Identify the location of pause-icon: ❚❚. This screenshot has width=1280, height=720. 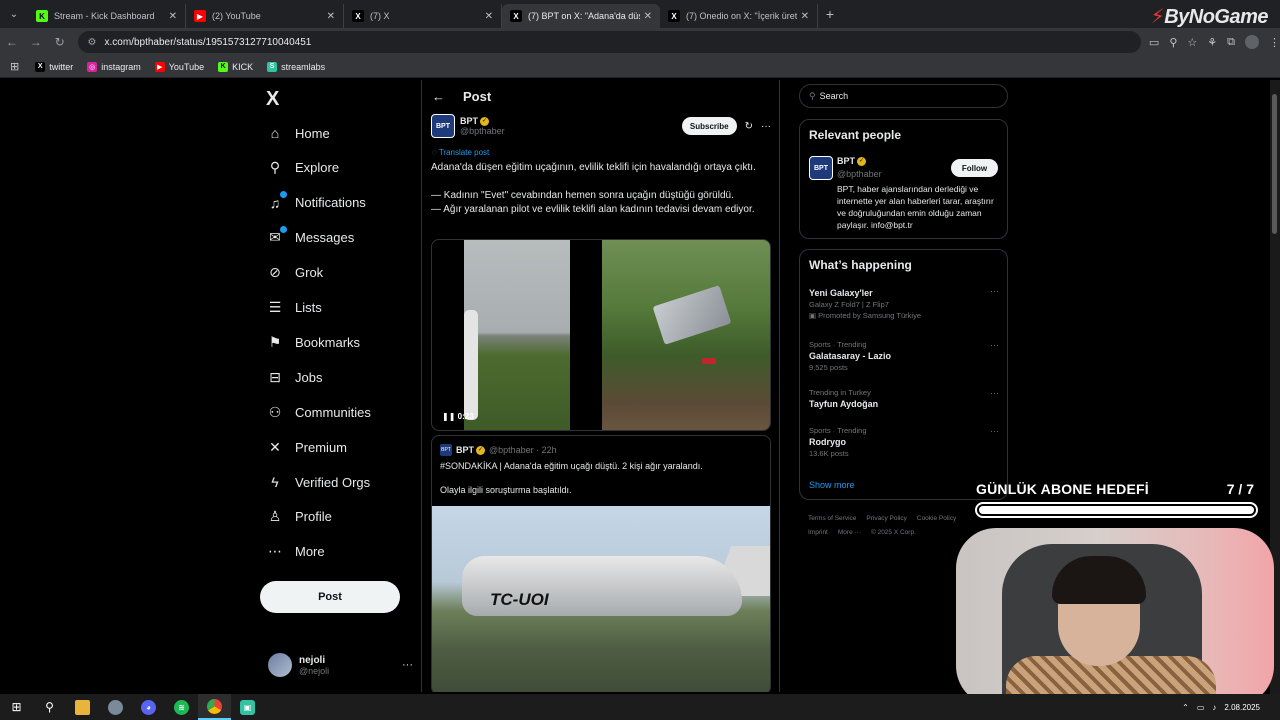
(448, 416).